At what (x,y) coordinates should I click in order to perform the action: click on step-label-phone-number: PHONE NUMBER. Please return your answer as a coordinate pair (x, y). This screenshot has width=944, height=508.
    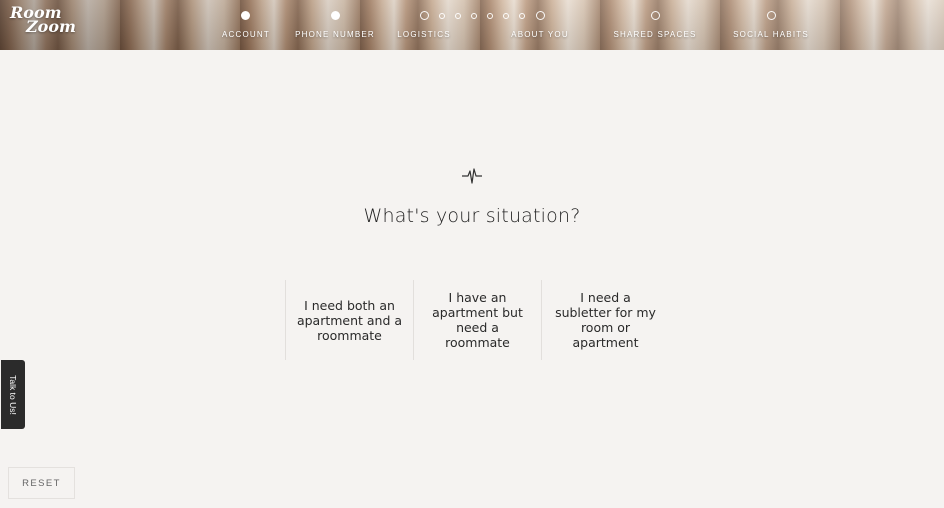
    Looking at the image, I should click on (335, 34).